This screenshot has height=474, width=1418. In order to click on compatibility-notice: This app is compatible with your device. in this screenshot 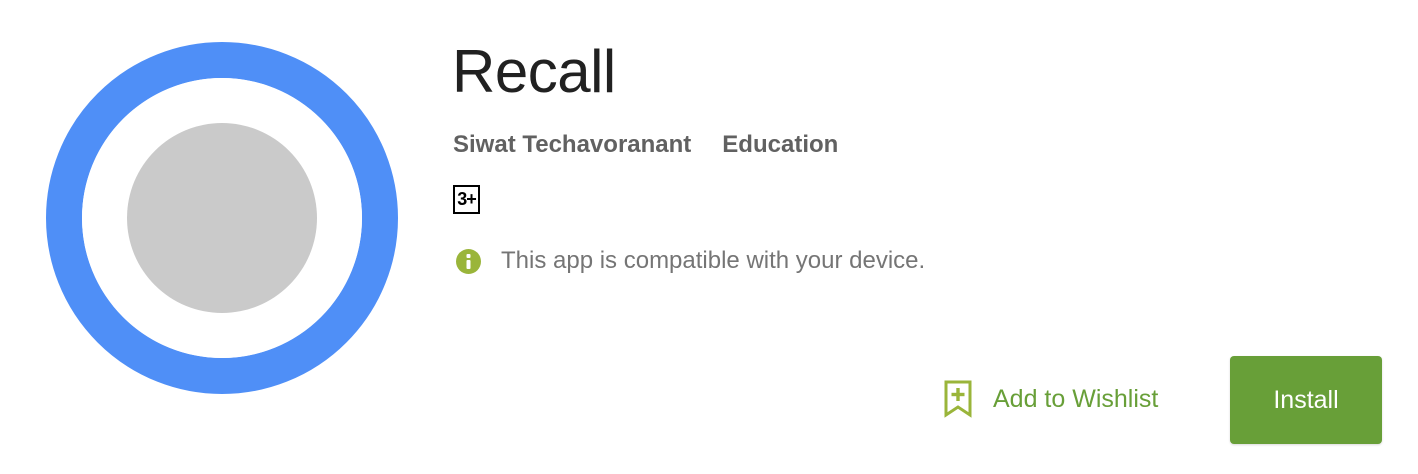, I will do `click(690, 261)`.